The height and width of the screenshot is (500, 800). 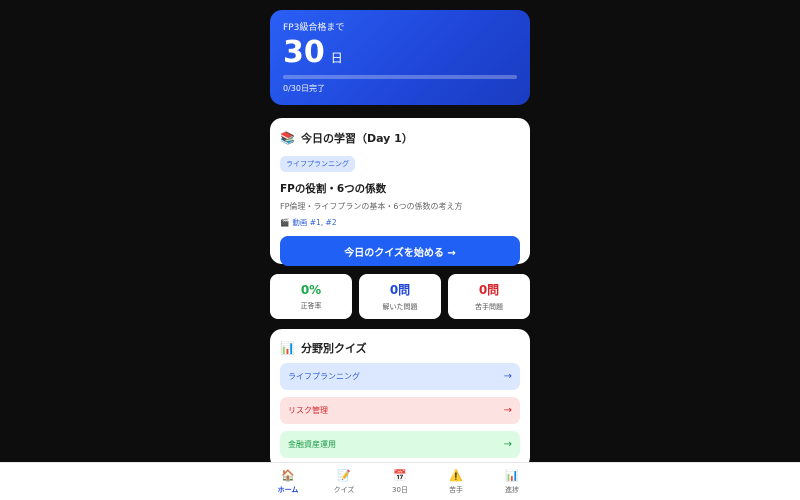 What do you see at coordinates (400, 444) in the screenshot?
I see `quiz-item-financial-assets: 金融資産運用 →` at bounding box center [400, 444].